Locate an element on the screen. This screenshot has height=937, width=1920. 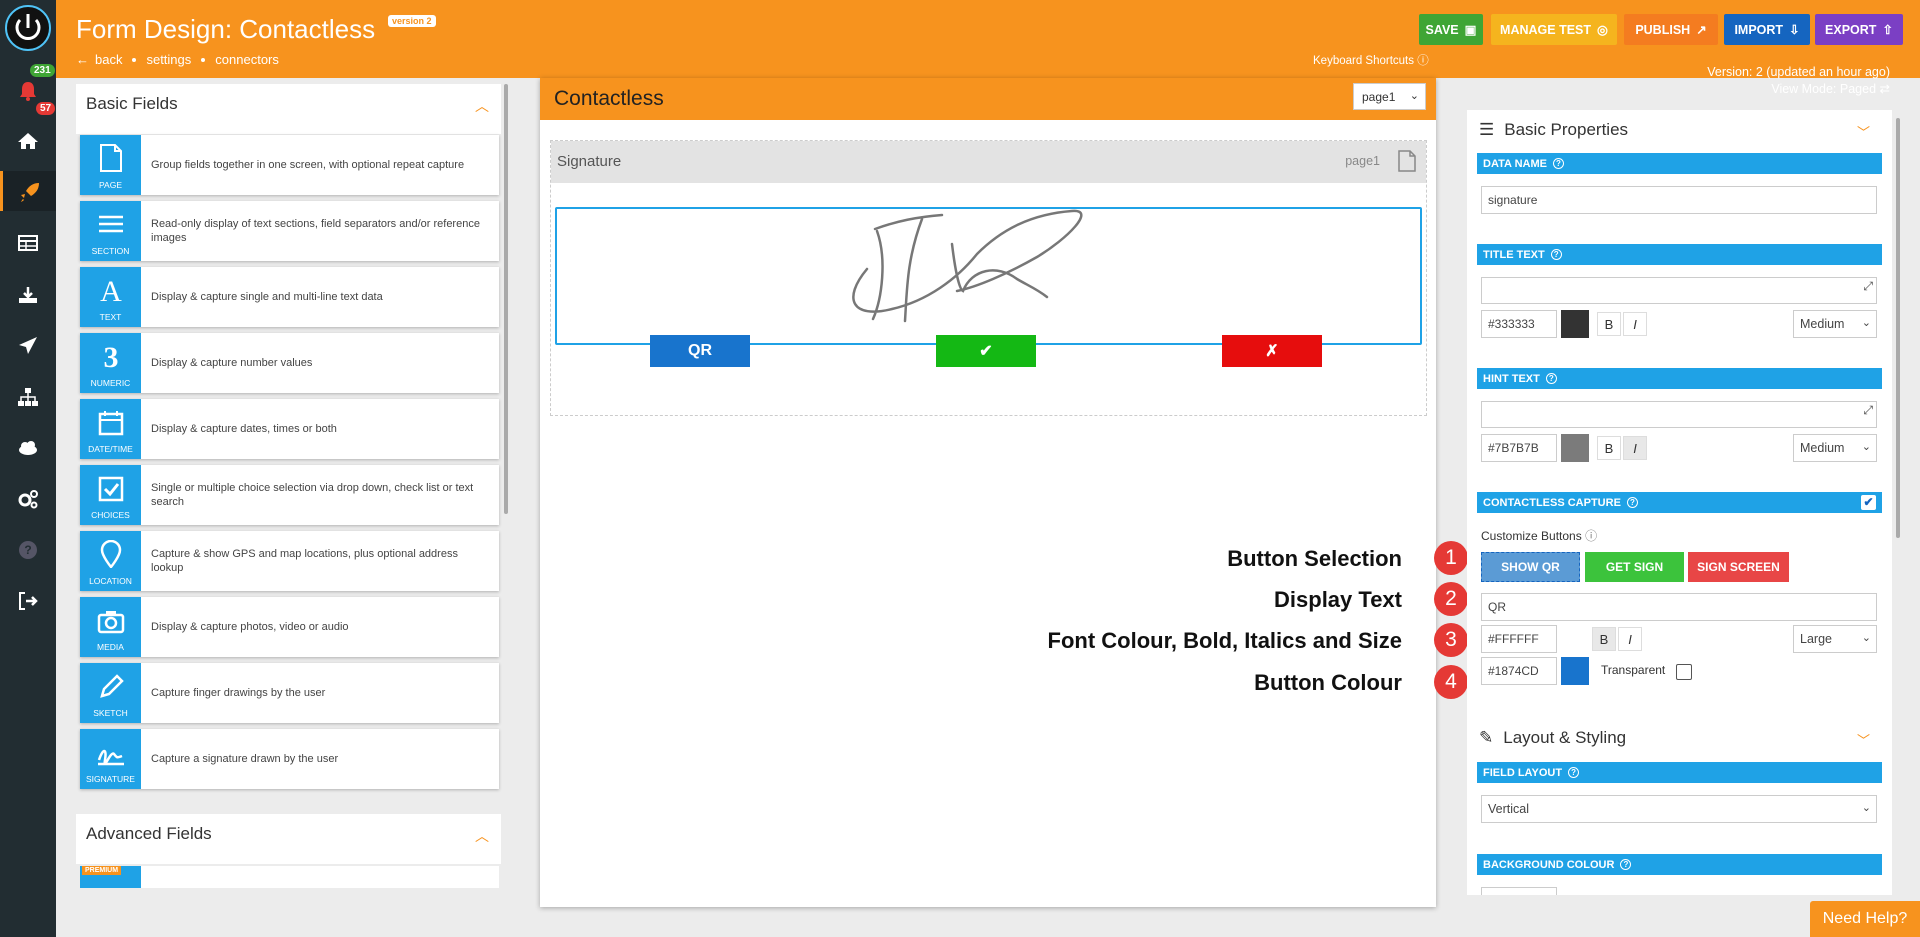
keyboard-shortcuts-link: Keyboard Shortcuts ⓘ is located at coordinates (1371, 60).